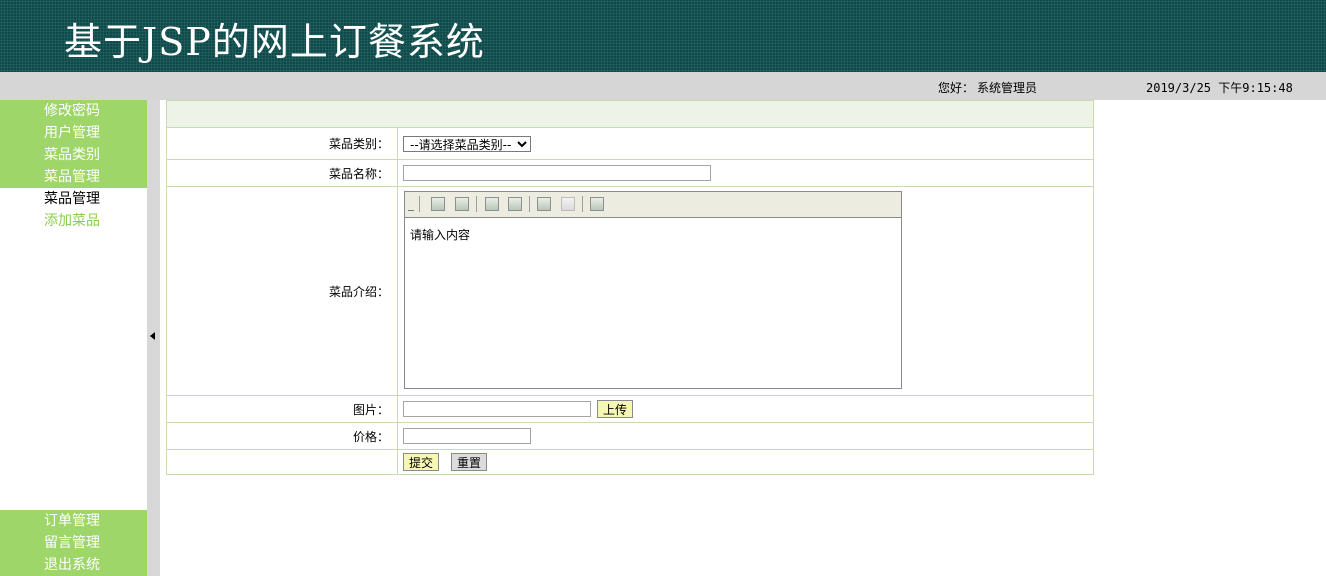 The image size is (1326, 576). Describe the element at coordinates (544, 204) in the screenshot. I see `copy-icon` at that location.